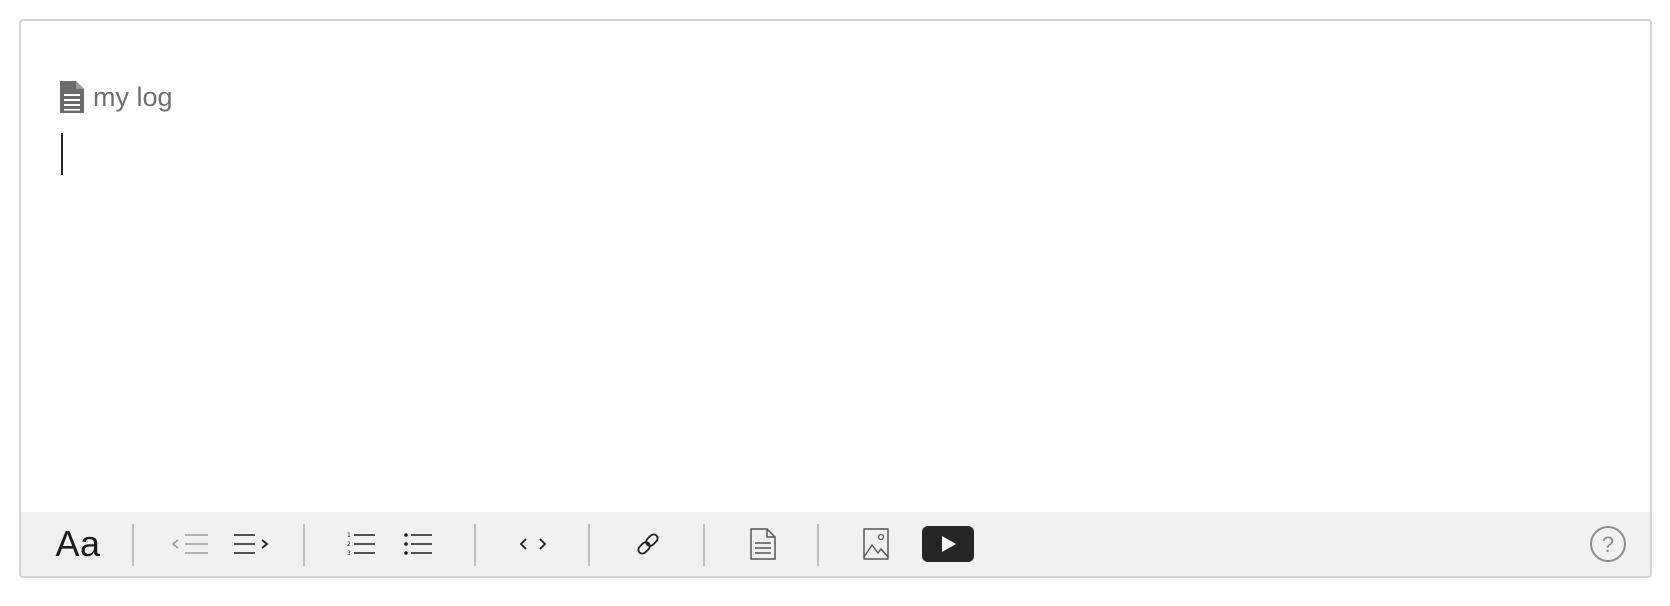 This screenshot has height=606, width=1670. I want to click on video-icon, so click(948, 544).